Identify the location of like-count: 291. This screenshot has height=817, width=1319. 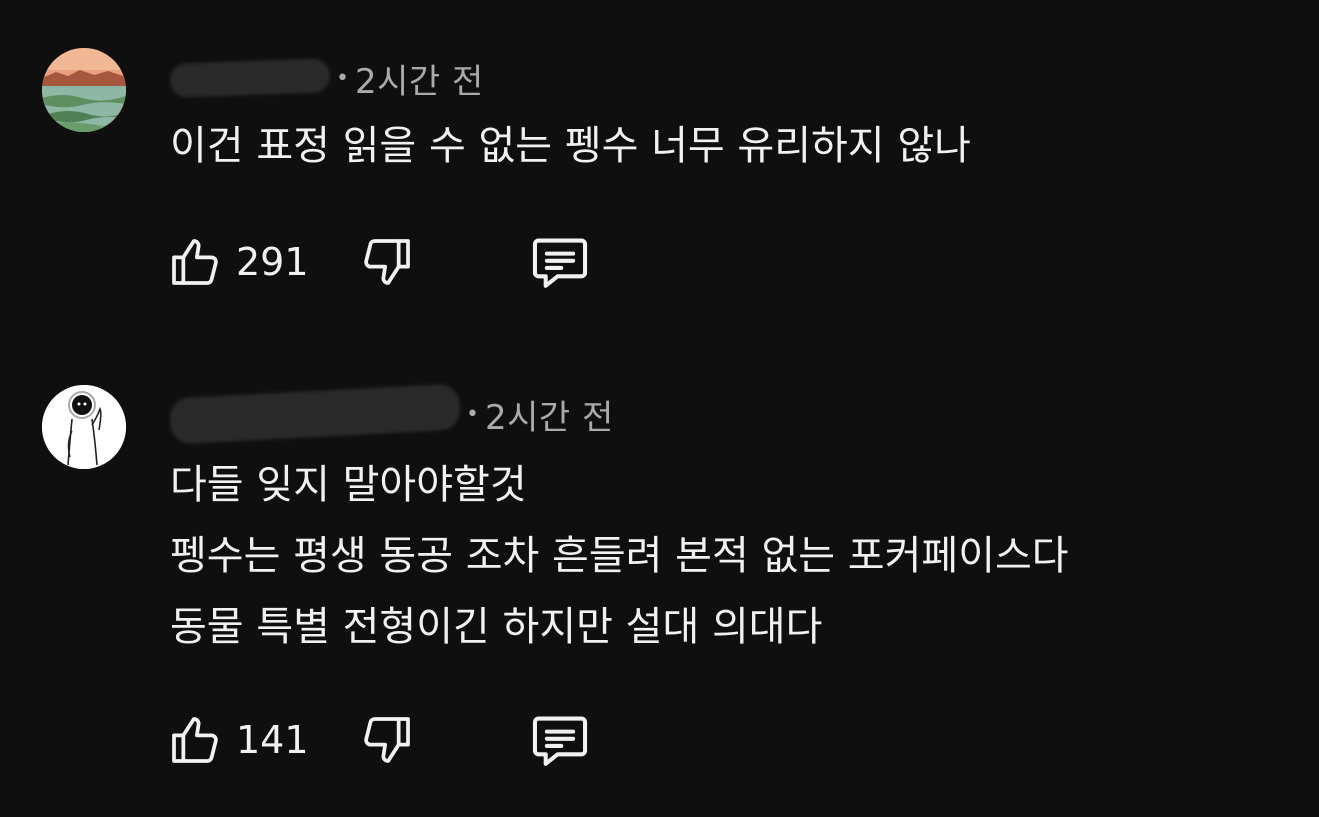
(272, 262).